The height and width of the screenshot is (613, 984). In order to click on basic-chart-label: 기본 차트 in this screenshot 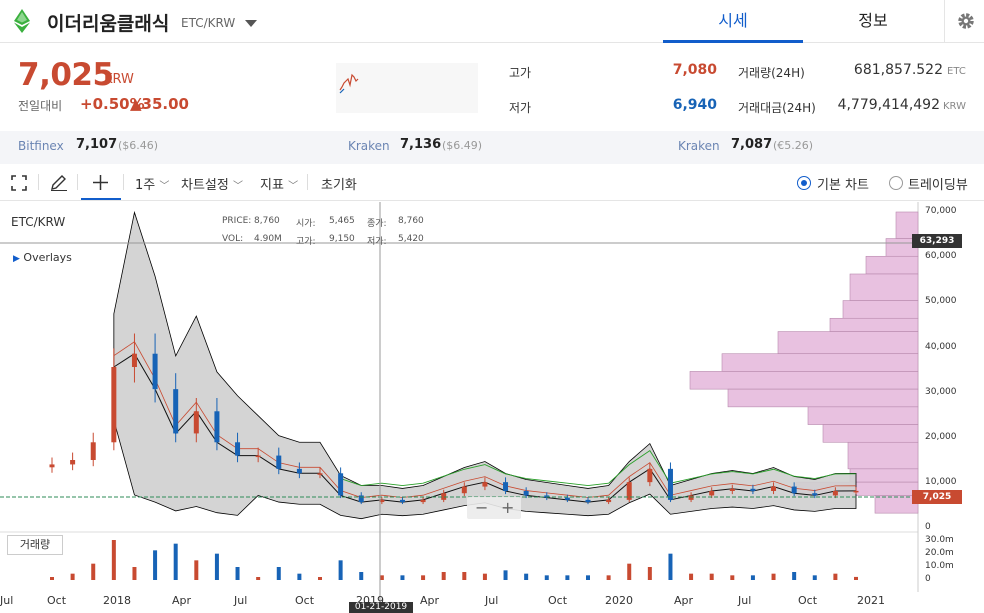, I will do `click(843, 183)`.